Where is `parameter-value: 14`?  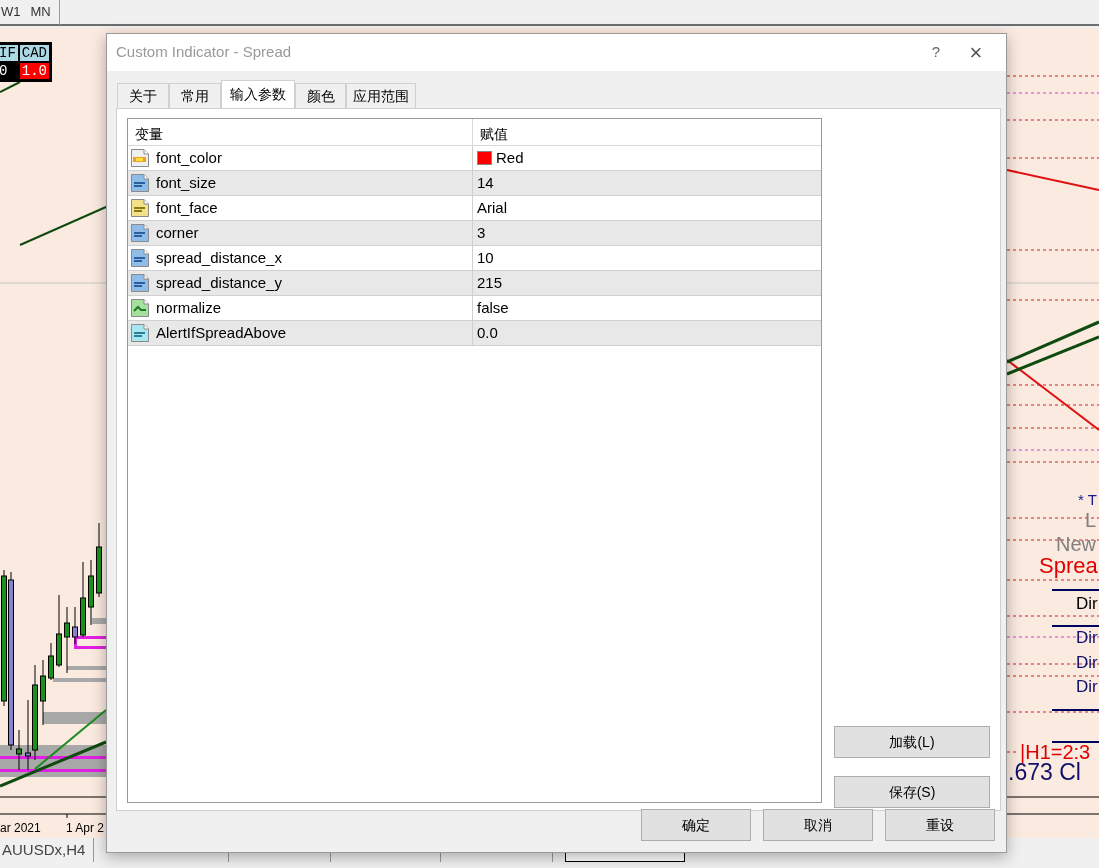
parameter-value: 14 is located at coordinates (485, 182).